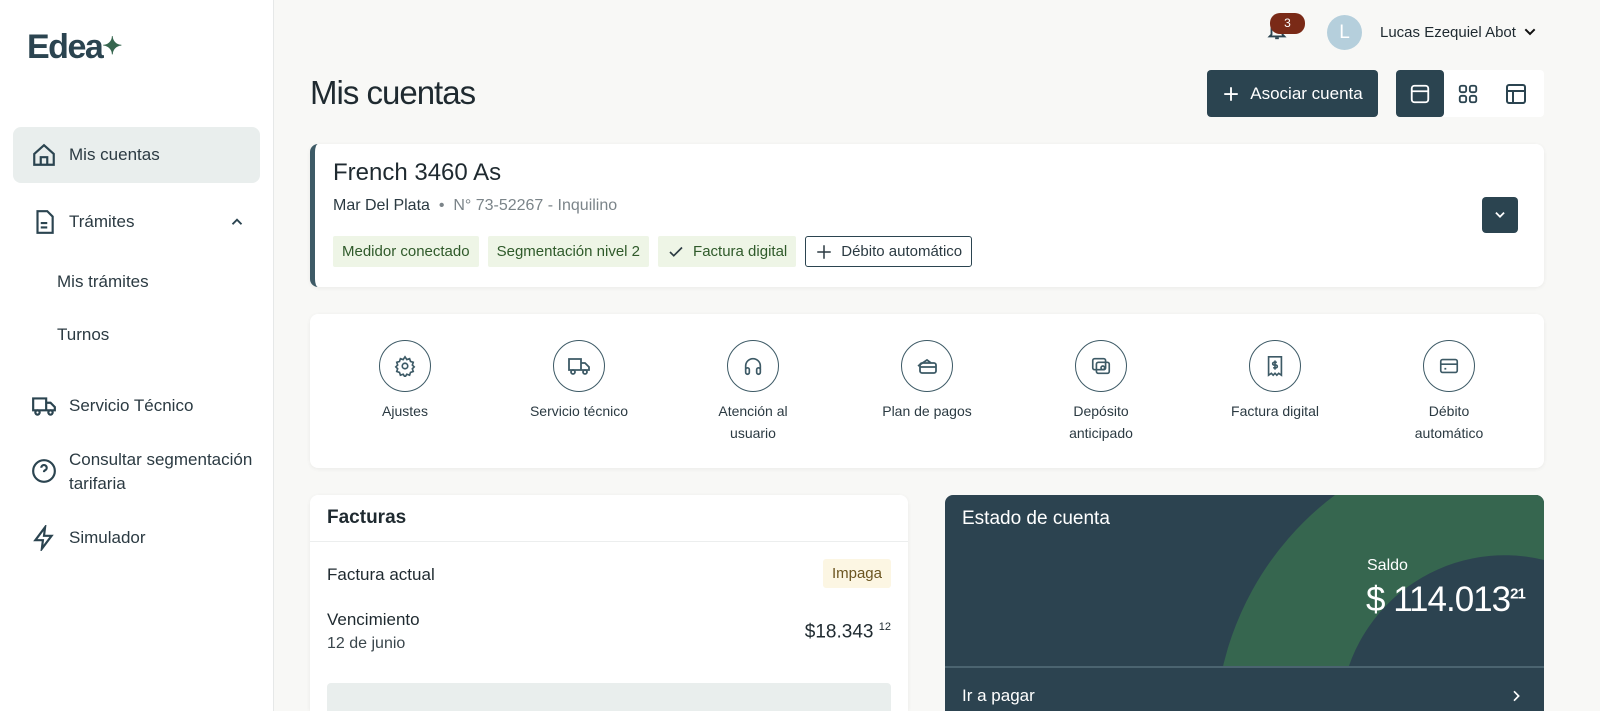 The width and height of the screenshot is (1600, 711). Describe the element at coordinates (381, 574) in the screenshot. I see `current-invoice-label: Factura actual` at that location.